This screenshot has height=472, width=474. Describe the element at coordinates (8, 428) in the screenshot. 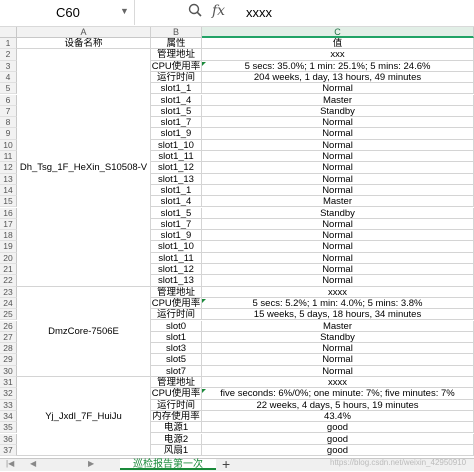

I see `row-header: 35` at that location.